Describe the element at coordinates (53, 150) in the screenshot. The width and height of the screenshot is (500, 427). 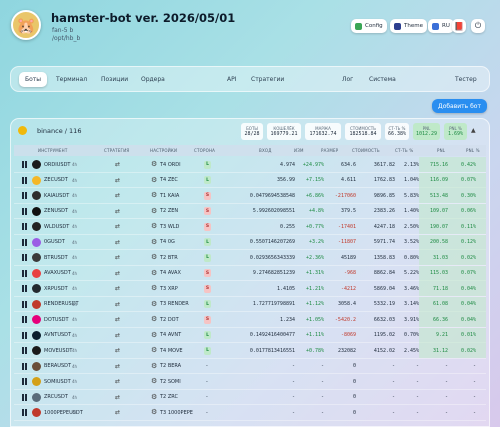
I see `col-instrument: ИНСТРУМЕНТ` at that location.